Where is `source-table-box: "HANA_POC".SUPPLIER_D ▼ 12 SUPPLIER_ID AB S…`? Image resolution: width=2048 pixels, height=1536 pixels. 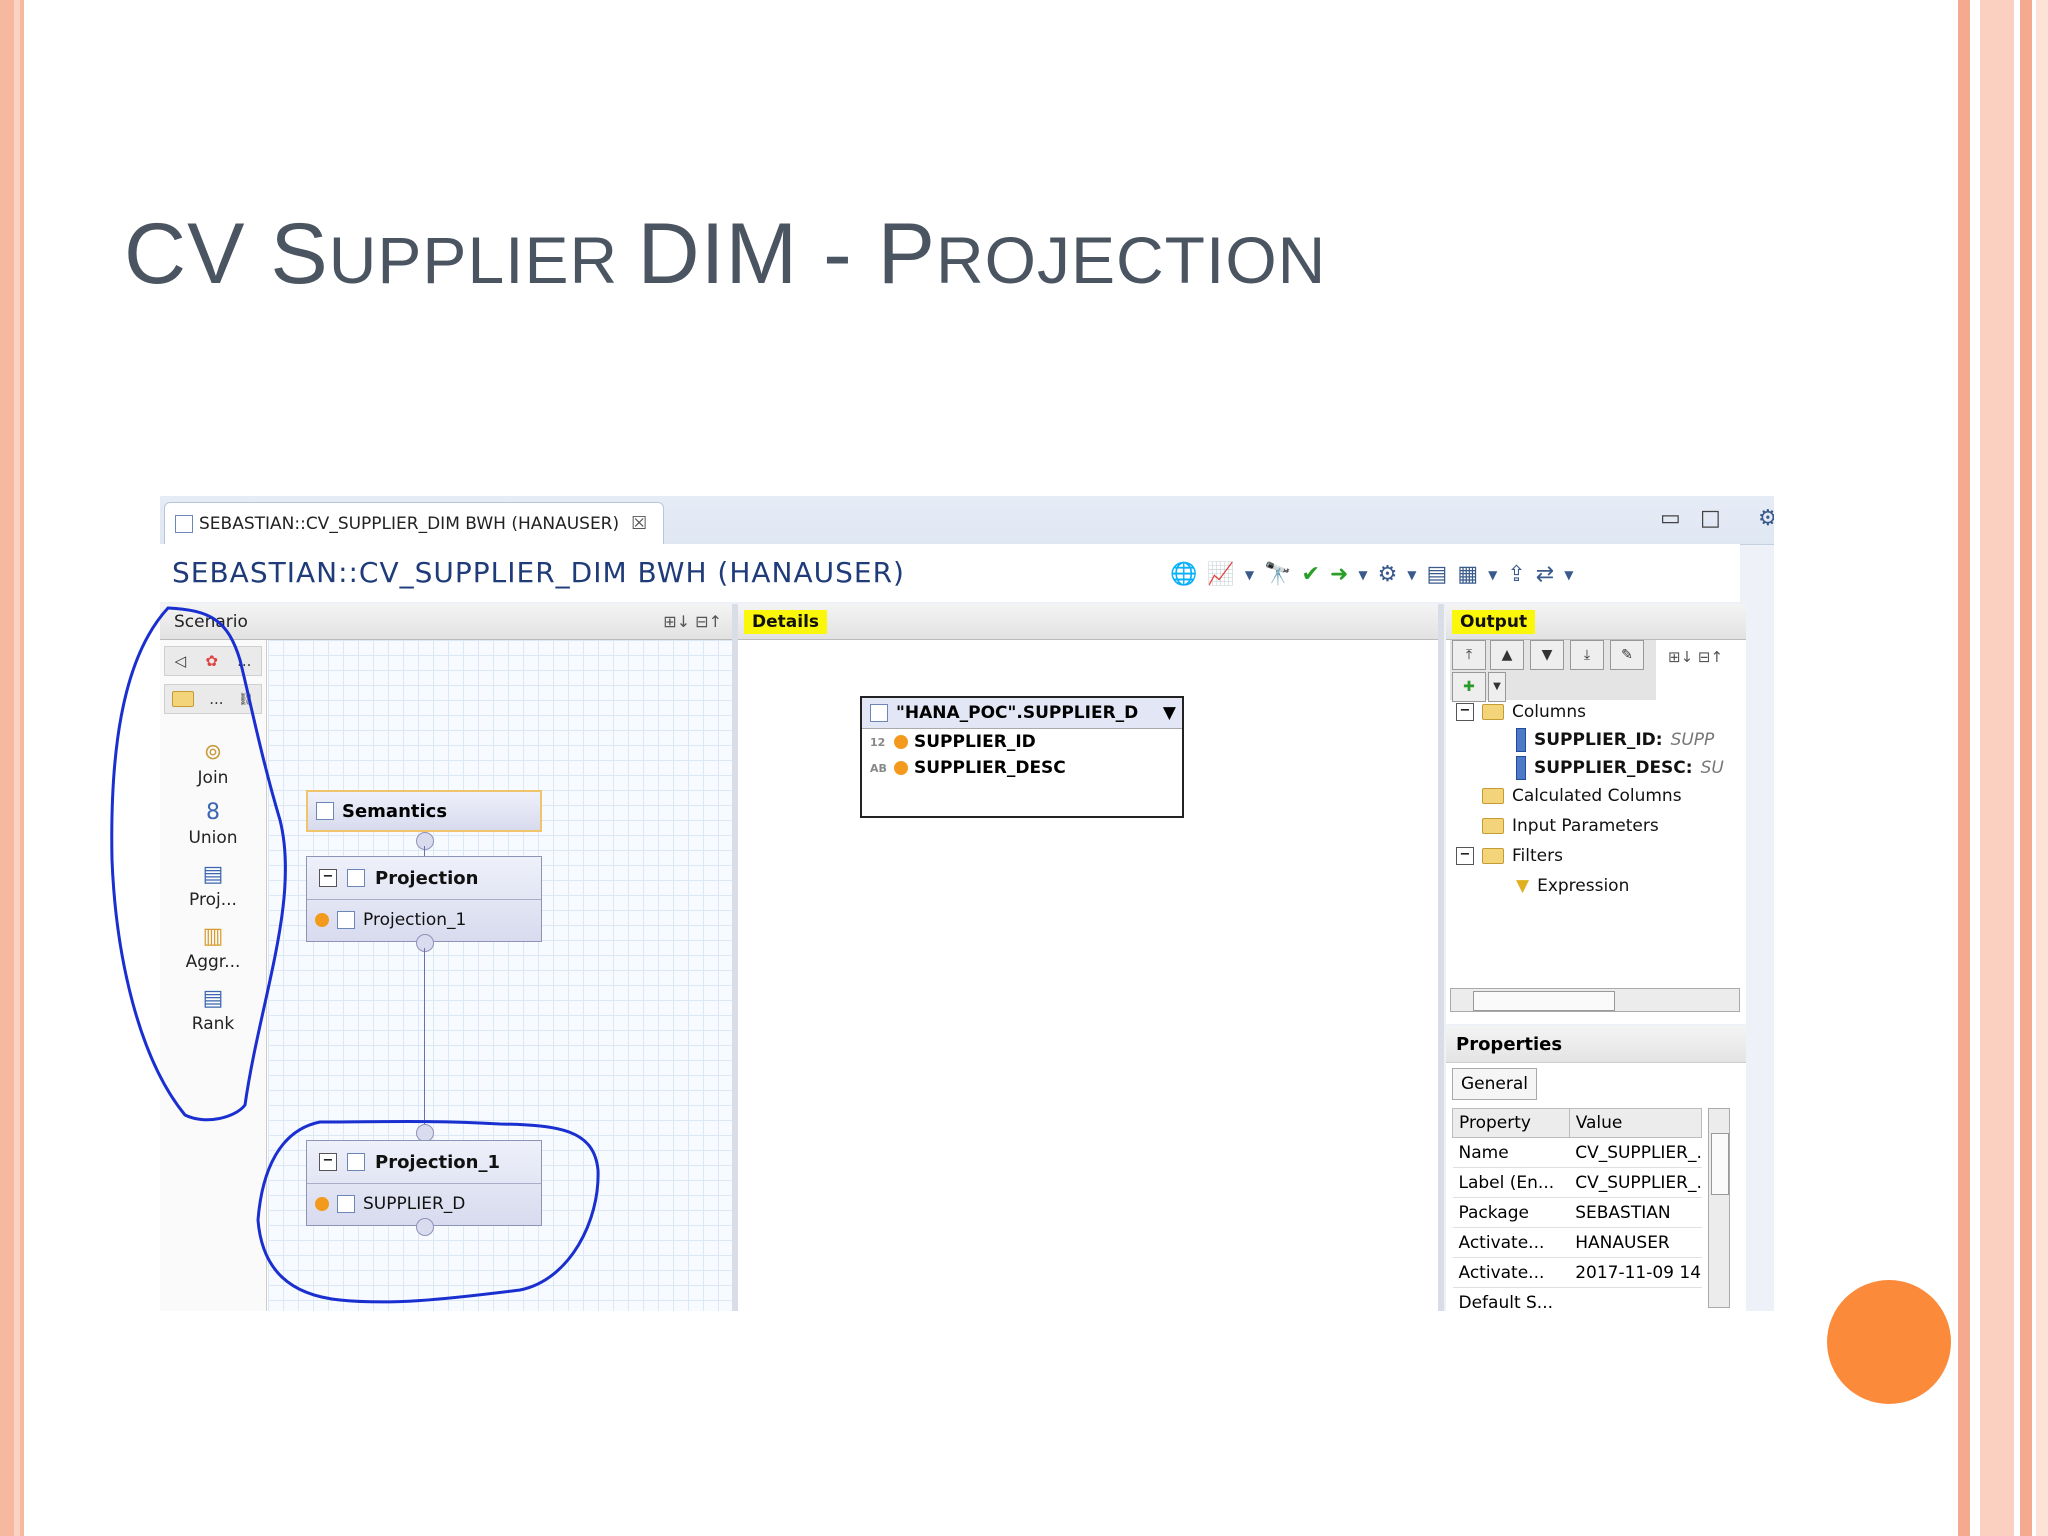
source-table-box: "HANA_POC".SUPPLIER_D ▼ 12 SUPPLIER_ID AB S… is located at coordinates (1022, 757).